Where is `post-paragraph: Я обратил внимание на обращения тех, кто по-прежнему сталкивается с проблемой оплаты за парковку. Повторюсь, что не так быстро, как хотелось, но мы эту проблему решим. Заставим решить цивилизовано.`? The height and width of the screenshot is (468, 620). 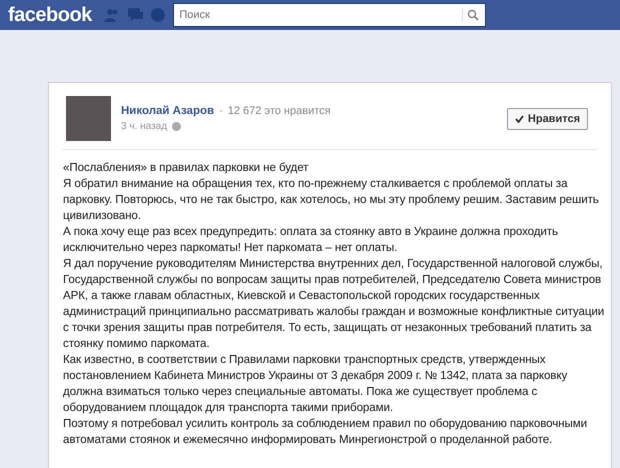 post-paragraph: Я обратил внимание на обращения тех, кто по-прежнему сталкивается с проблемой оплаты за парковку. Повторюсь, что не так быстро, как хотелось, но мы эту проблему решим. Заставим решить цивилизовано. is located at coordinates (331, 200).